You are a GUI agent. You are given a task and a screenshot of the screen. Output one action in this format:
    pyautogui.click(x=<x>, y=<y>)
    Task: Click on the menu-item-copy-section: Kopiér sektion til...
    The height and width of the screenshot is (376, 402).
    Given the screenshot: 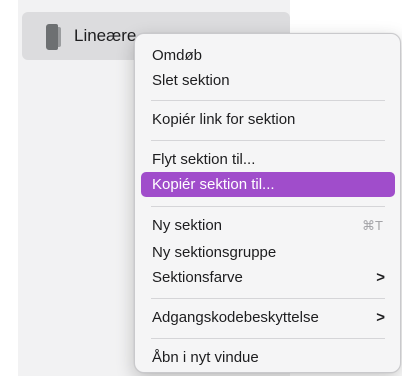 What is the action you would take?
    pyautogui.click(x=268, y=184)
    